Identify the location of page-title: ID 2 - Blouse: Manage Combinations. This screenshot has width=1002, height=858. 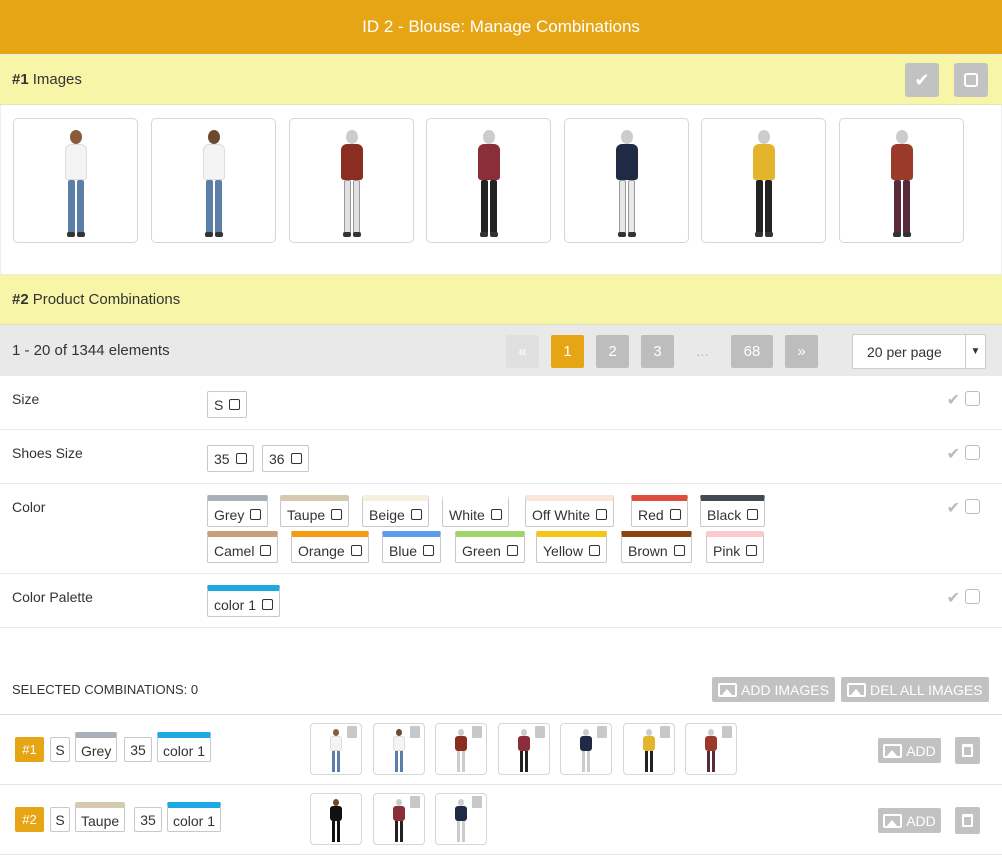
(501, 26).